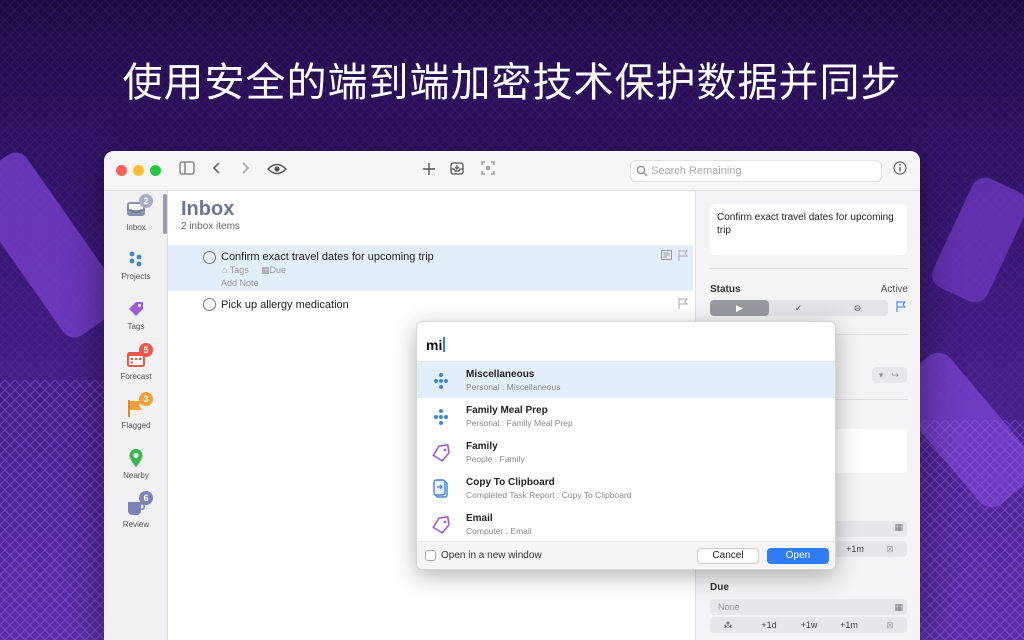  Describe the element at coordinates (495, 459) in the screenshot. I see `result-path: People : Family` at that location.